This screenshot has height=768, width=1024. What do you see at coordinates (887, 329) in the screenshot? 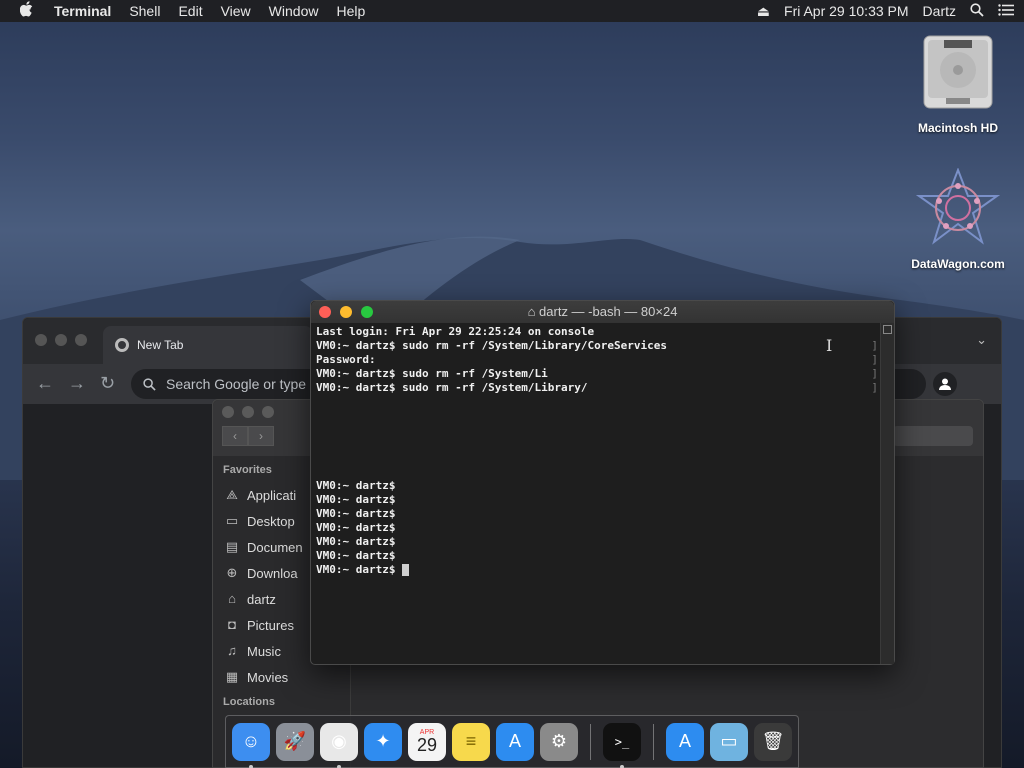
I see `scroll-split-icon` at bounding box center [887, 329].